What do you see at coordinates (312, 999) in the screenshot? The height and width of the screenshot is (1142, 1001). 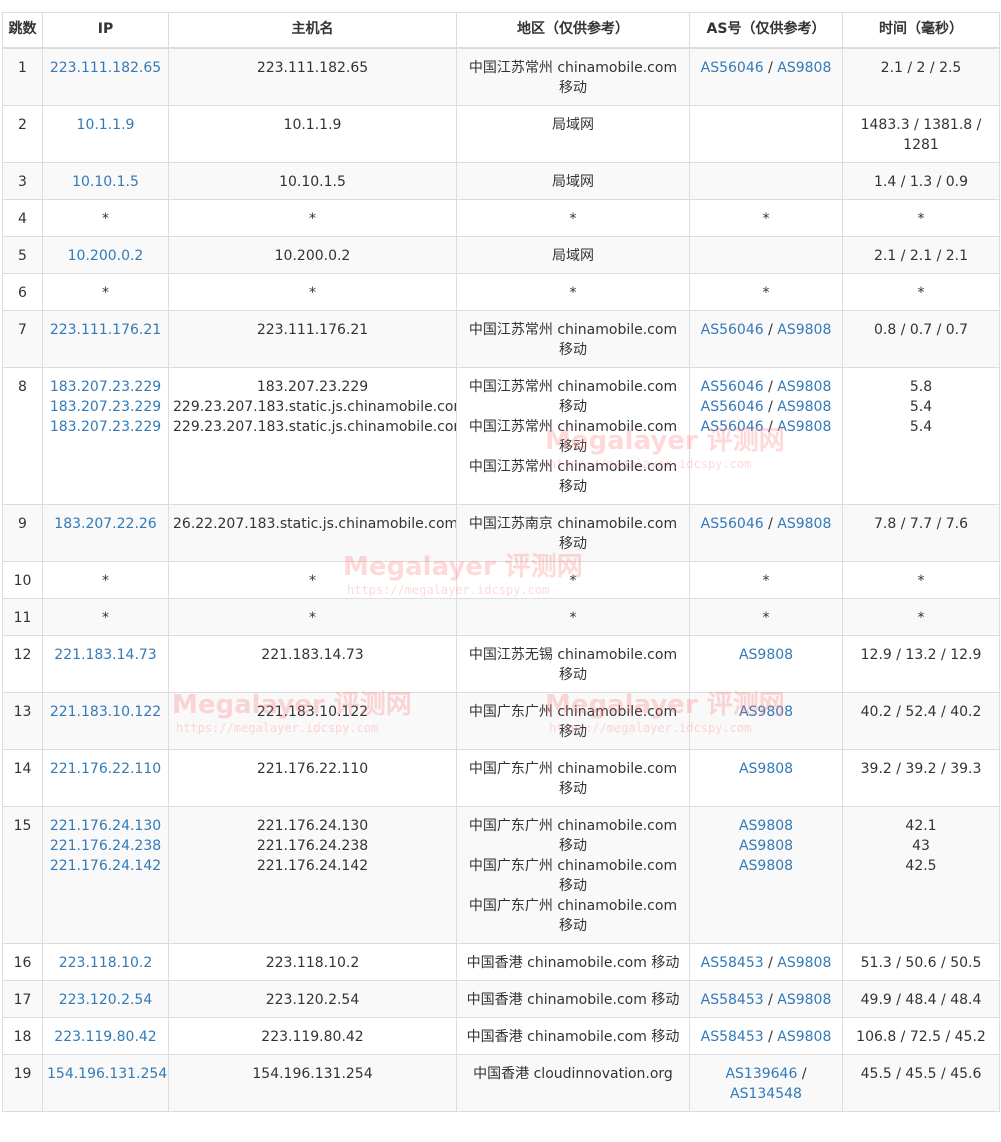 I see `hostname-cell: 223.120.2.54` at bounding box center [312, 999].